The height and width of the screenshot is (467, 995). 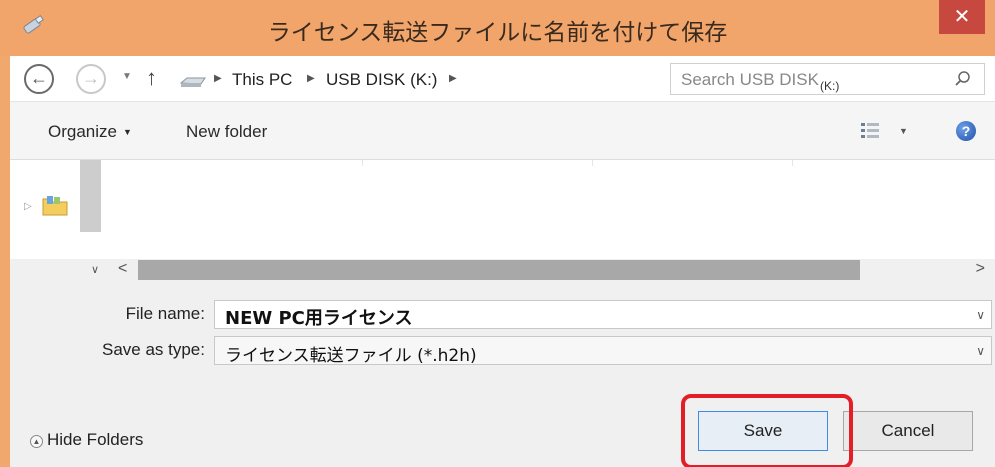 I want to click on view-options-icon, so click(x=870, y=131).